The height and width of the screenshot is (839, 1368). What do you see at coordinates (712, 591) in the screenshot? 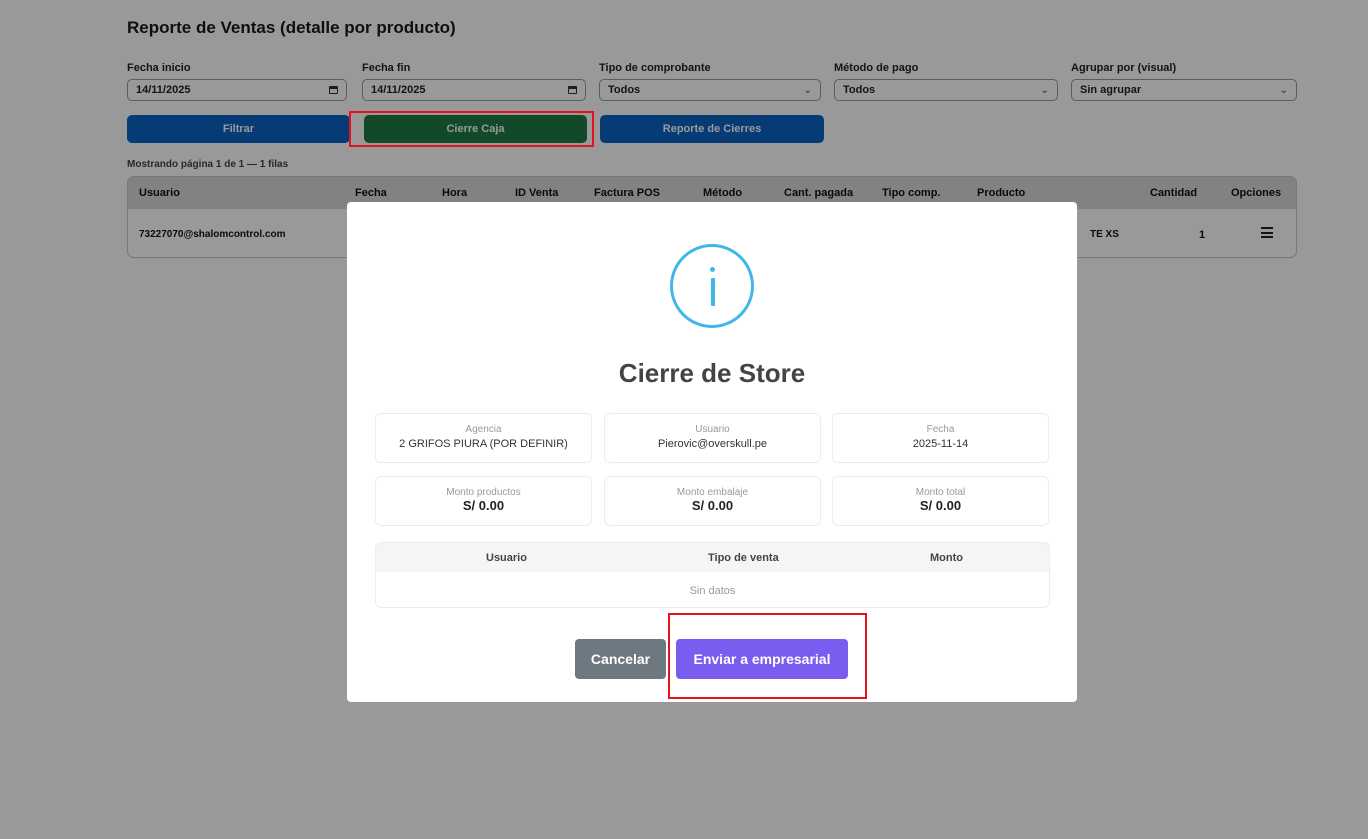
I see `empty-state: Sin datos` at bounding box center [712, 591].